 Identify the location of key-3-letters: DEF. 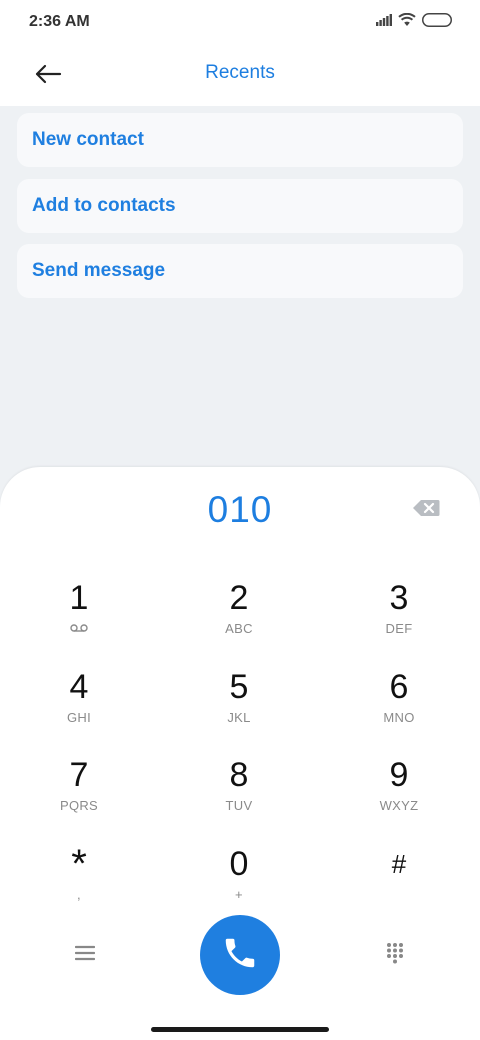
(399, 628).